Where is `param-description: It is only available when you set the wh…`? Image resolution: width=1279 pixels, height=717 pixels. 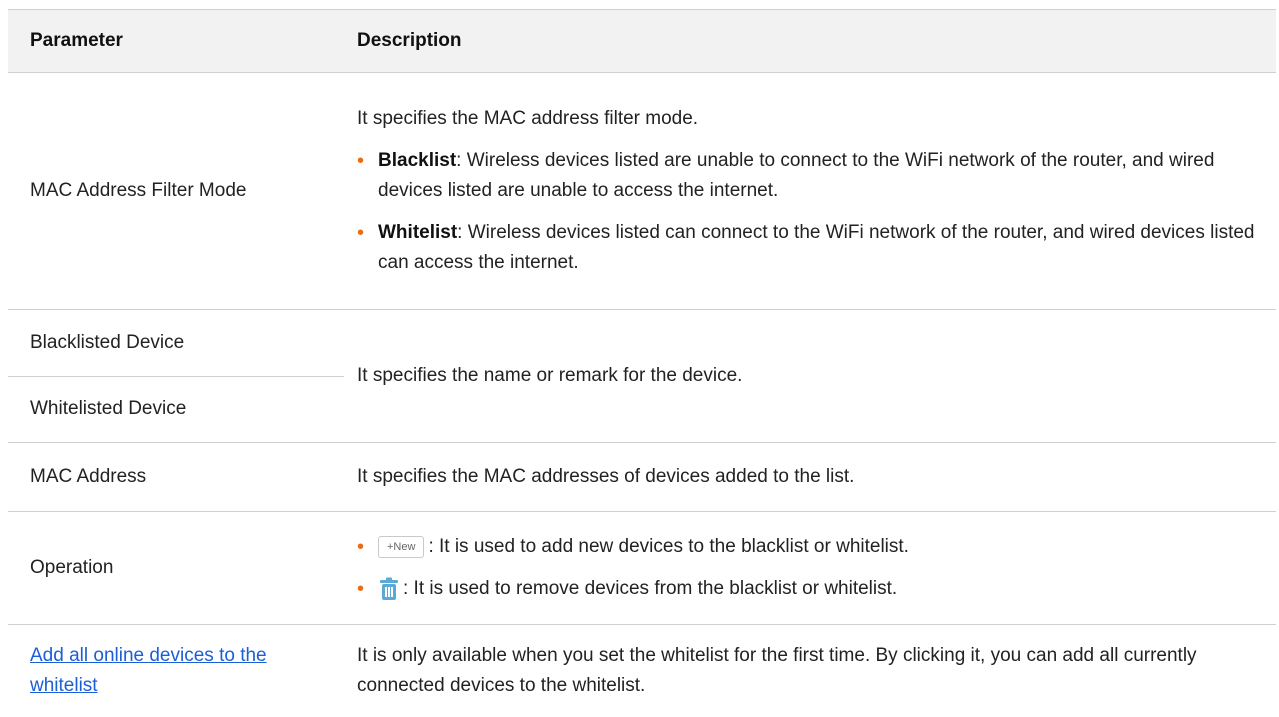 param-description: It is only available when you set the wh… is located at coordinates (810, 671).